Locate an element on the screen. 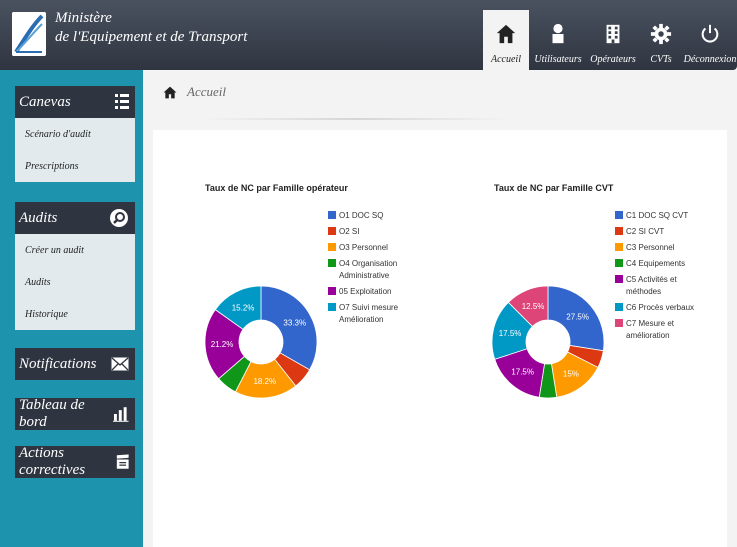 The width and height of the screenshot is (737, 547). ministry-logo is located at coordinates (29, 34).